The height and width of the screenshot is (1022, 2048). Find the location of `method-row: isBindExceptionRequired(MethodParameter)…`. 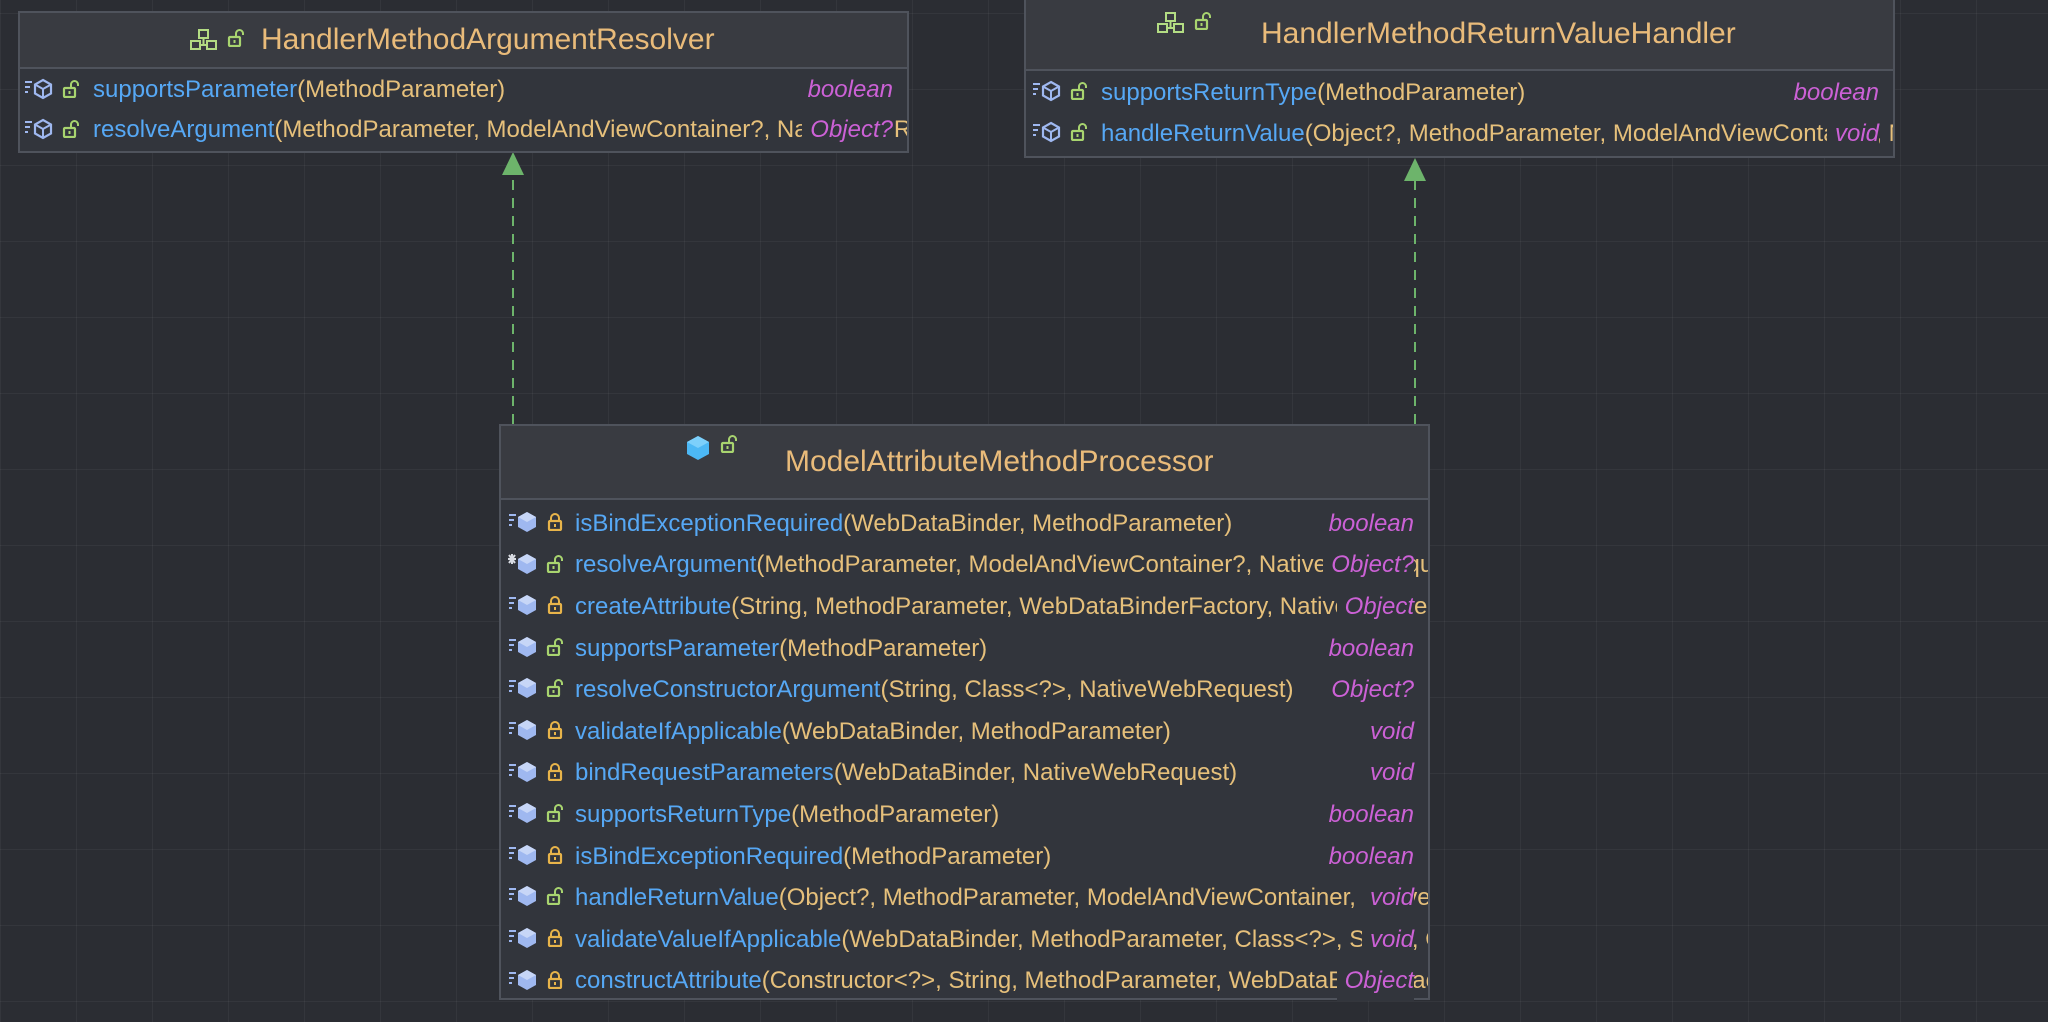

method-row: isBindExceptionRequired(MethodParameter)… is located at coordinates (964, 856).